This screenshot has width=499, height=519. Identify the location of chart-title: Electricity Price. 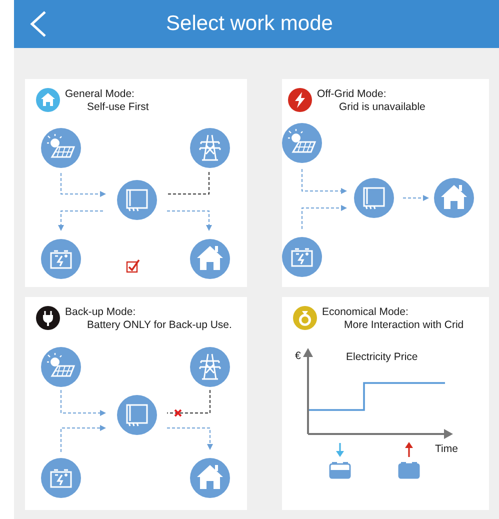
(382, 357).